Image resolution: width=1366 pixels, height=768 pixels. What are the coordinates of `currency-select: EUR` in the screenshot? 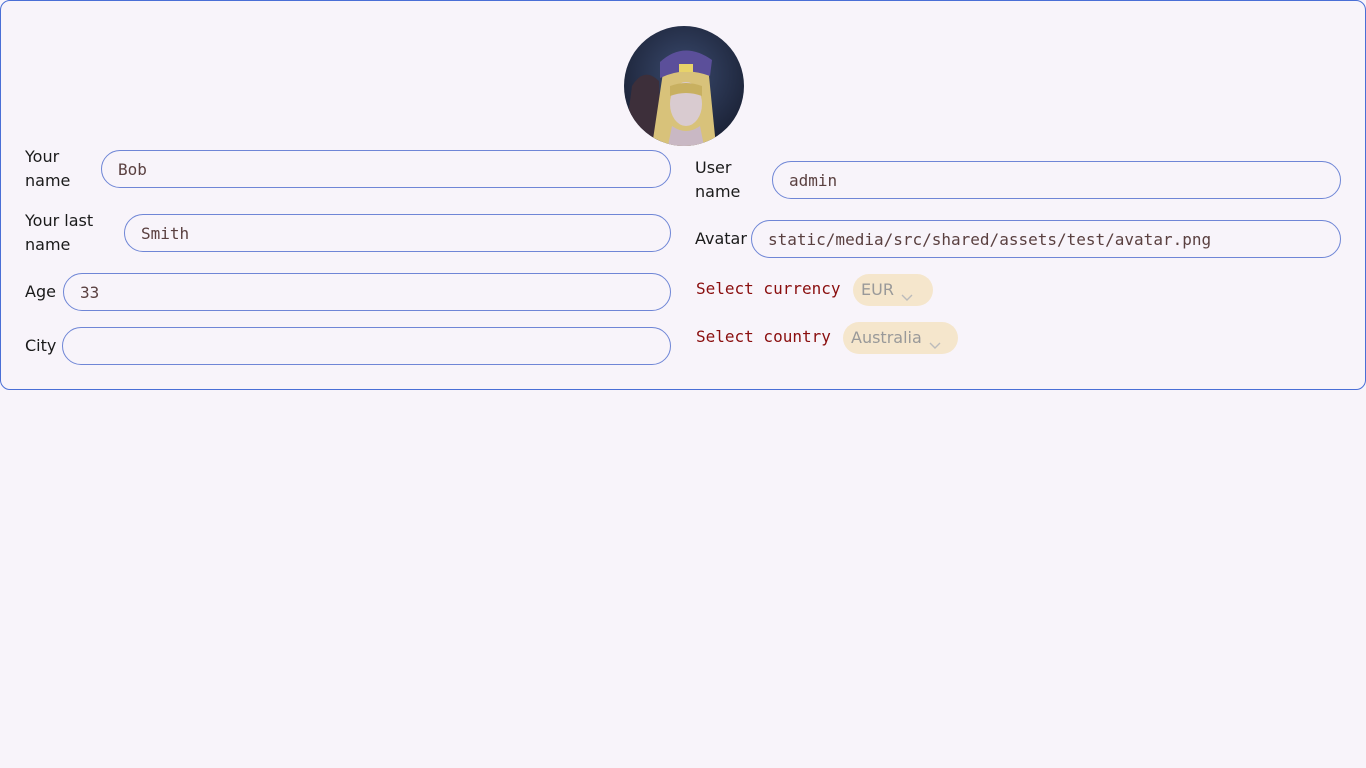 It's located at (893, 290).